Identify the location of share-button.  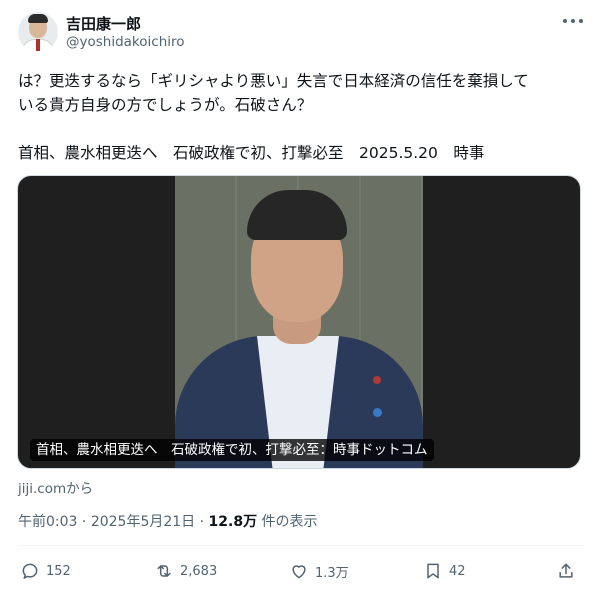
(566, 571).